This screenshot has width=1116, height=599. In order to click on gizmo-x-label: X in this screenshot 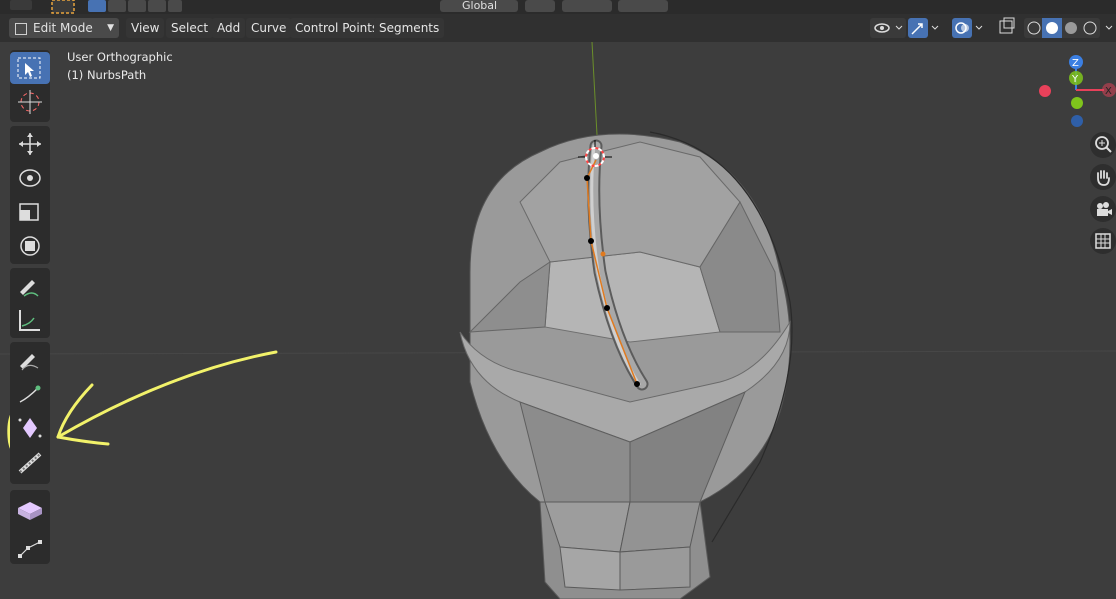, I will do `click(1108, 91)`.